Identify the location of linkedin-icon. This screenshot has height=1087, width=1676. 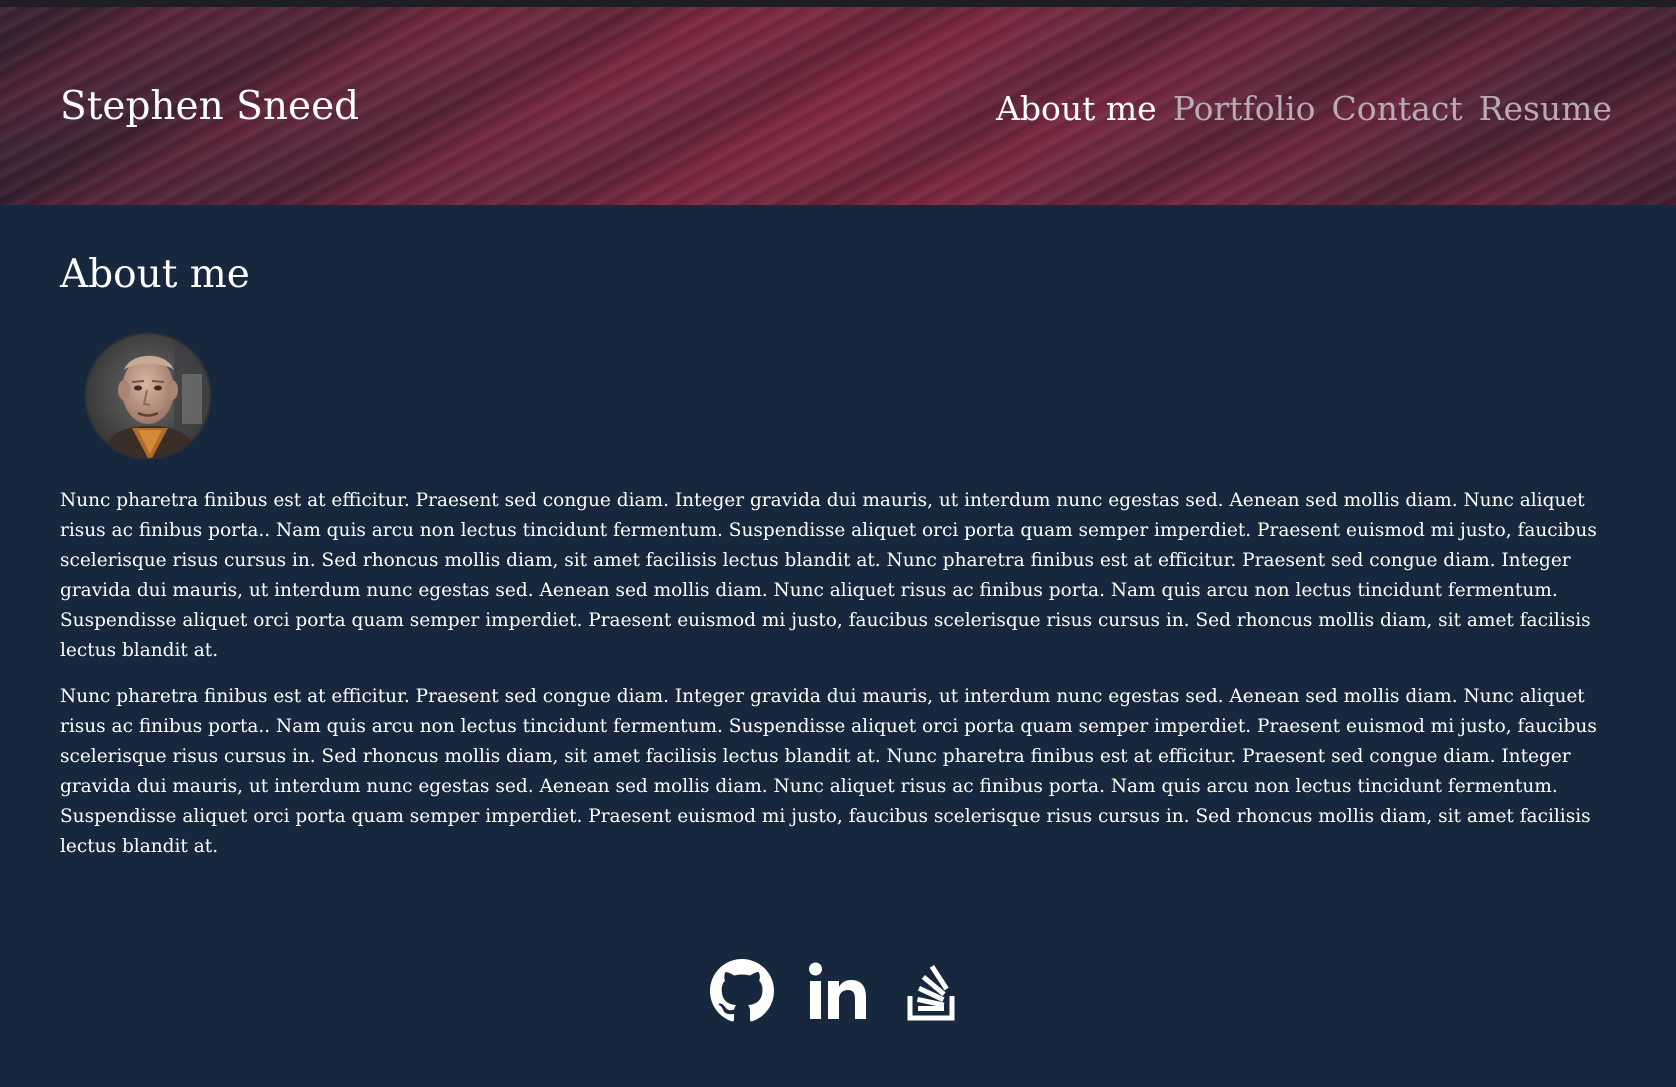
(838, 991).